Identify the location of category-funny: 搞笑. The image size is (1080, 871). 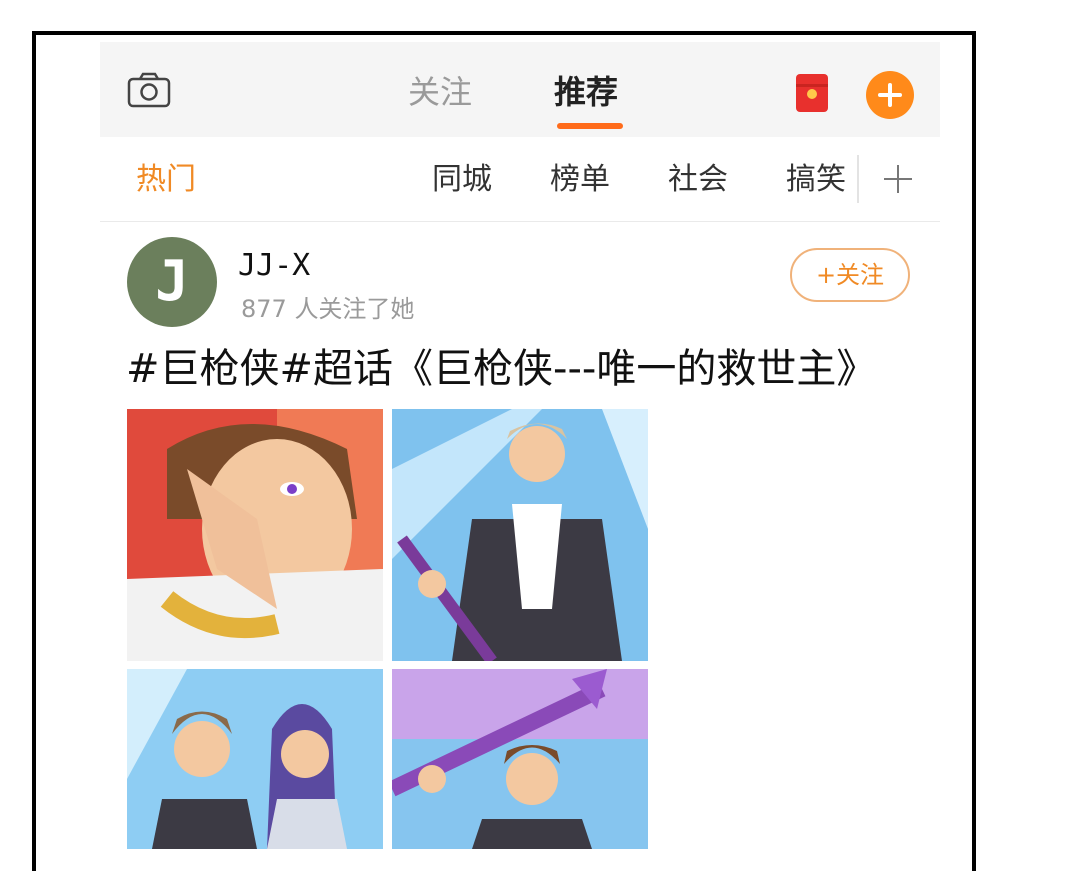
(816, 180).